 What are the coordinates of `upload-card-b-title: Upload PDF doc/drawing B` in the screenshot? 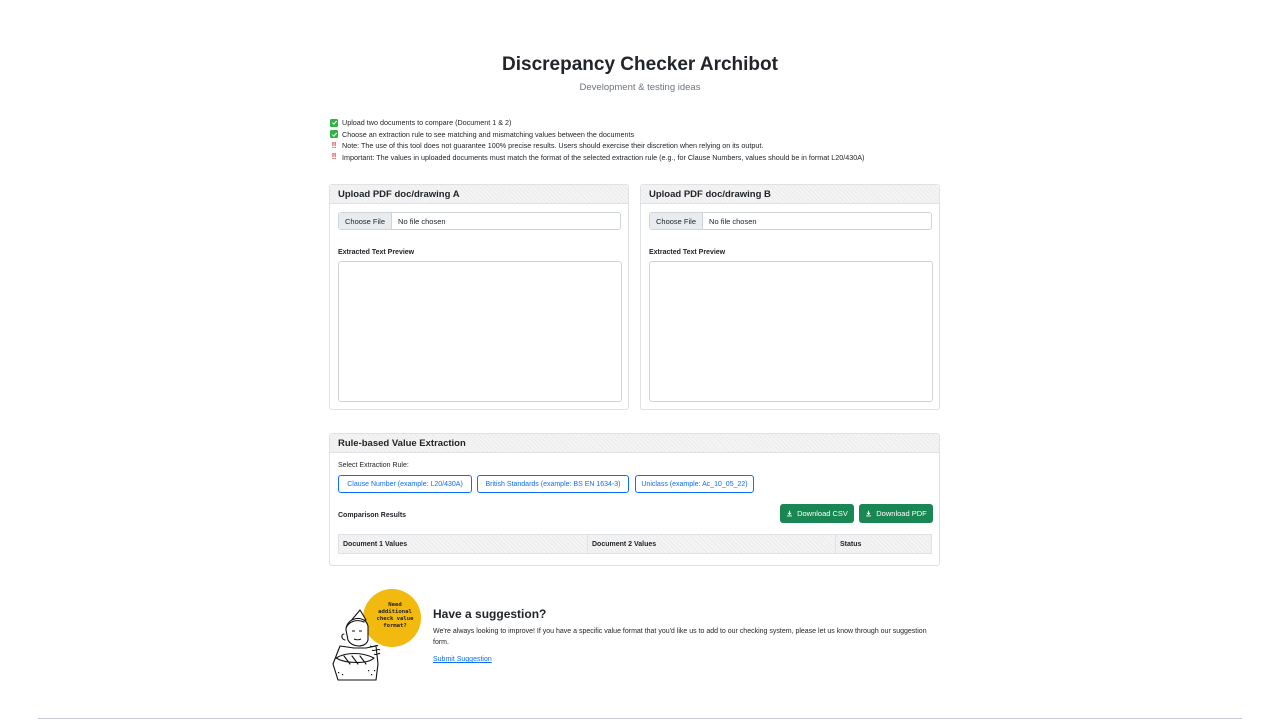 It's located at (790, 194).